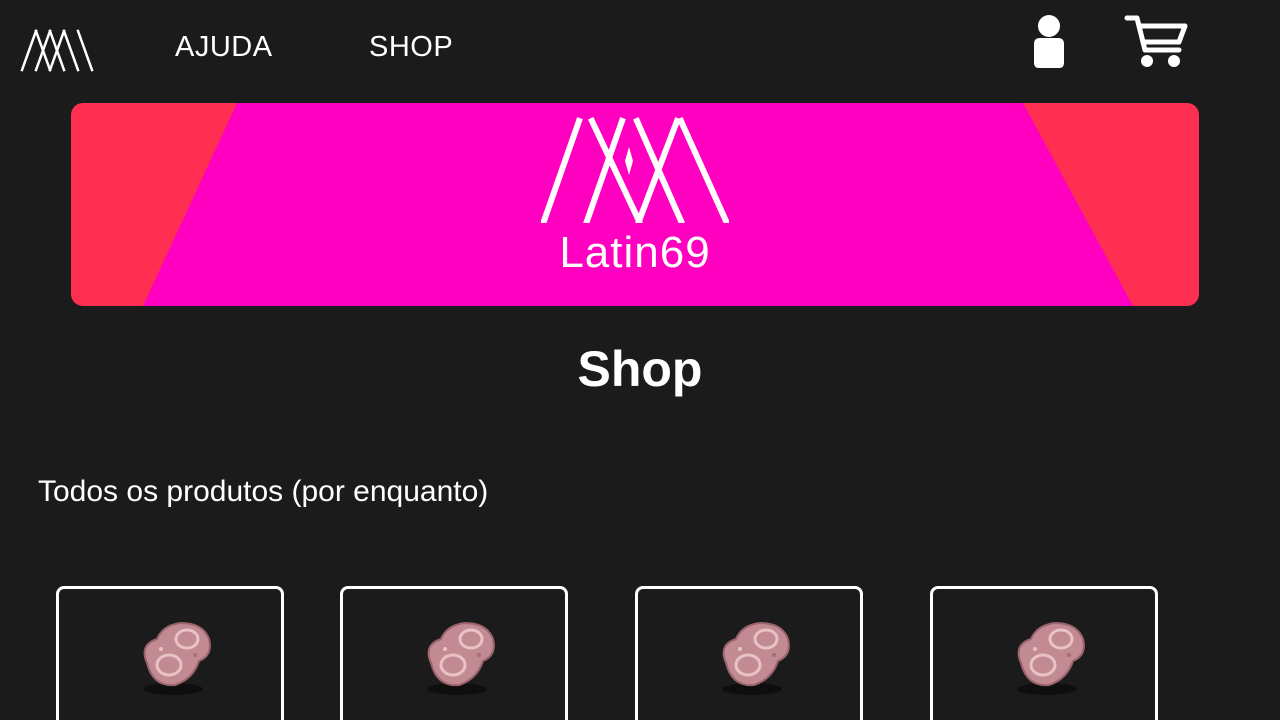 Image resolution: width=1280 pixels, height=720 pixels. Describe the element at coordinates (640, 369) in the screenshot. I see `page-title: Shop` at that location.